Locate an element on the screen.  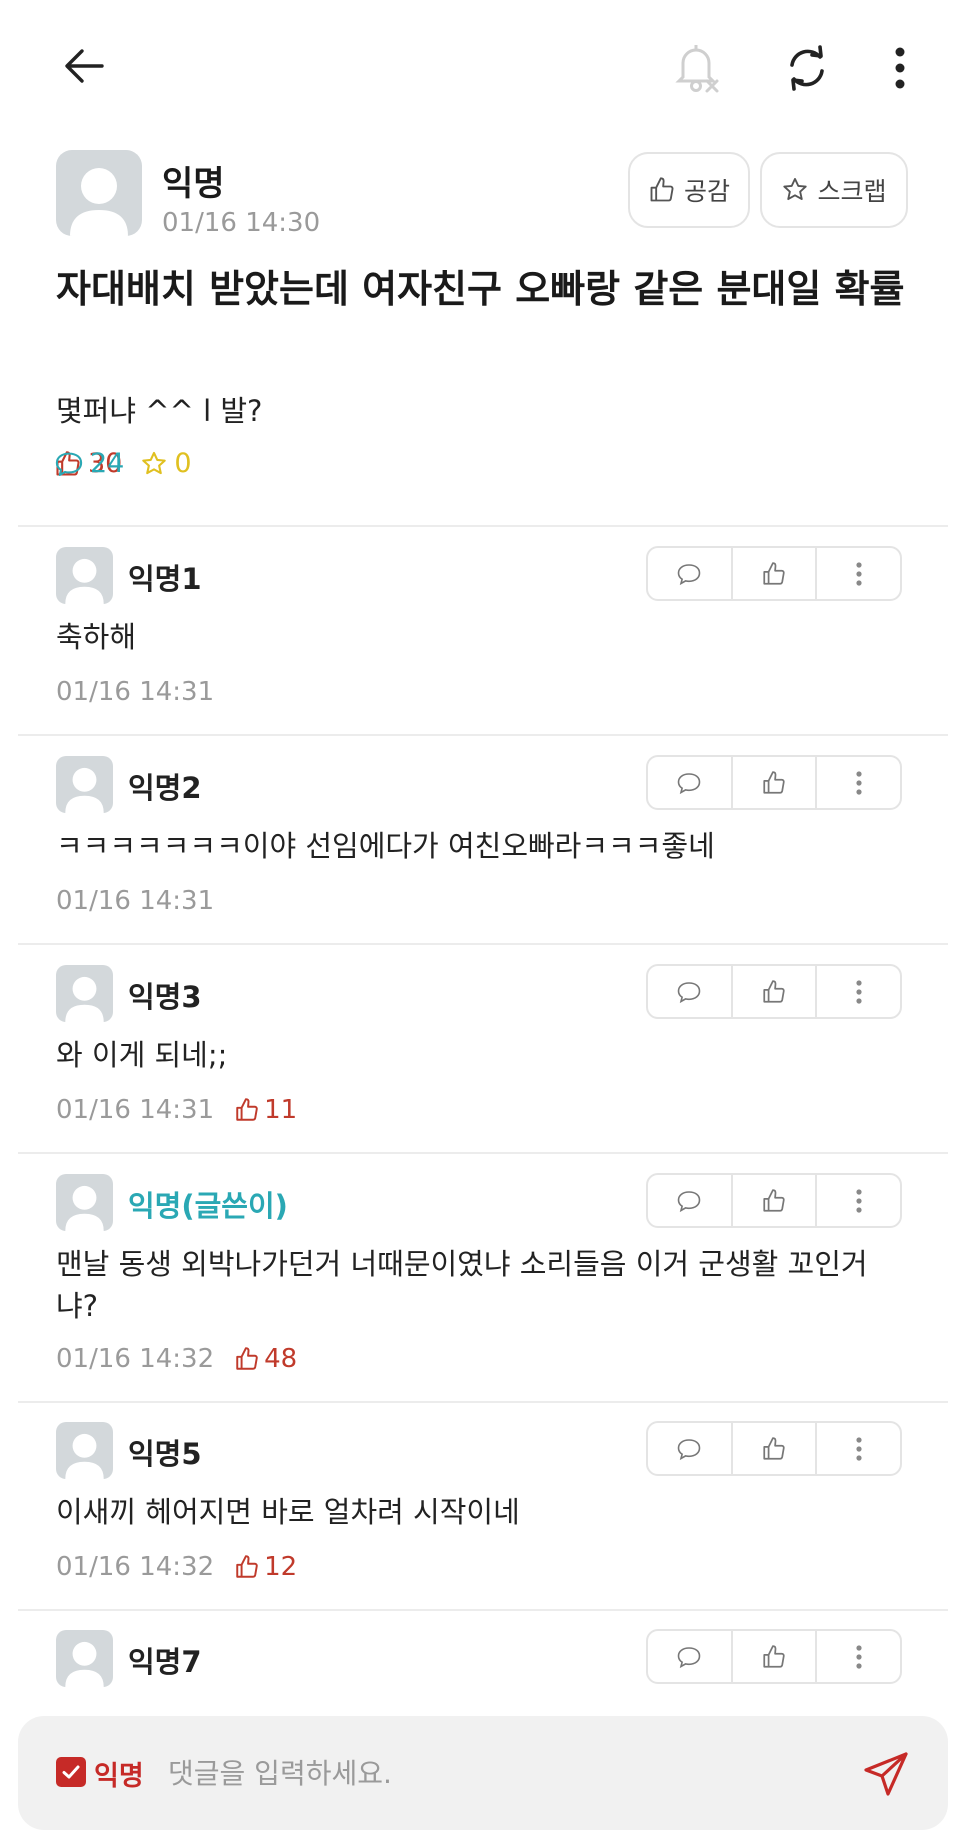
anonymous-label: 익명 is located at coordinates (119, 1773).